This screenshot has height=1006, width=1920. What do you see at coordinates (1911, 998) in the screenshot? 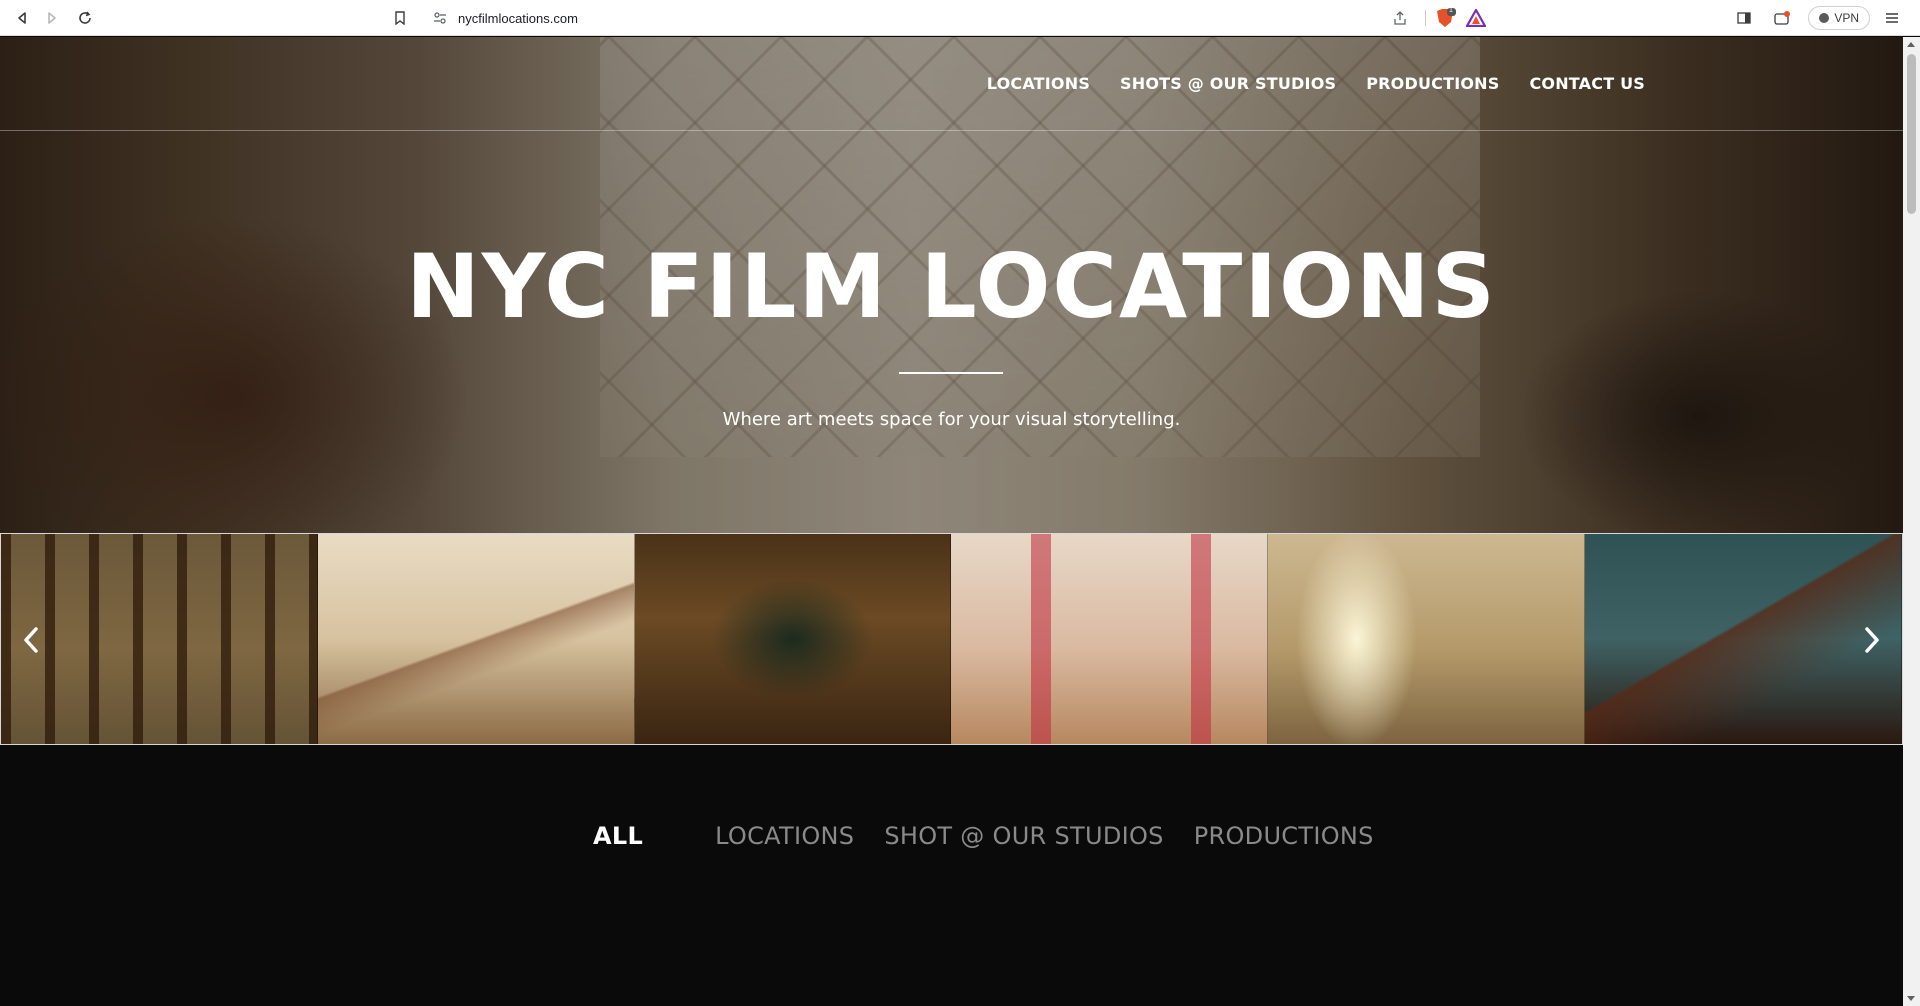
I see `scroll-down-arrow-icon` at bounding box center [1911, 998].